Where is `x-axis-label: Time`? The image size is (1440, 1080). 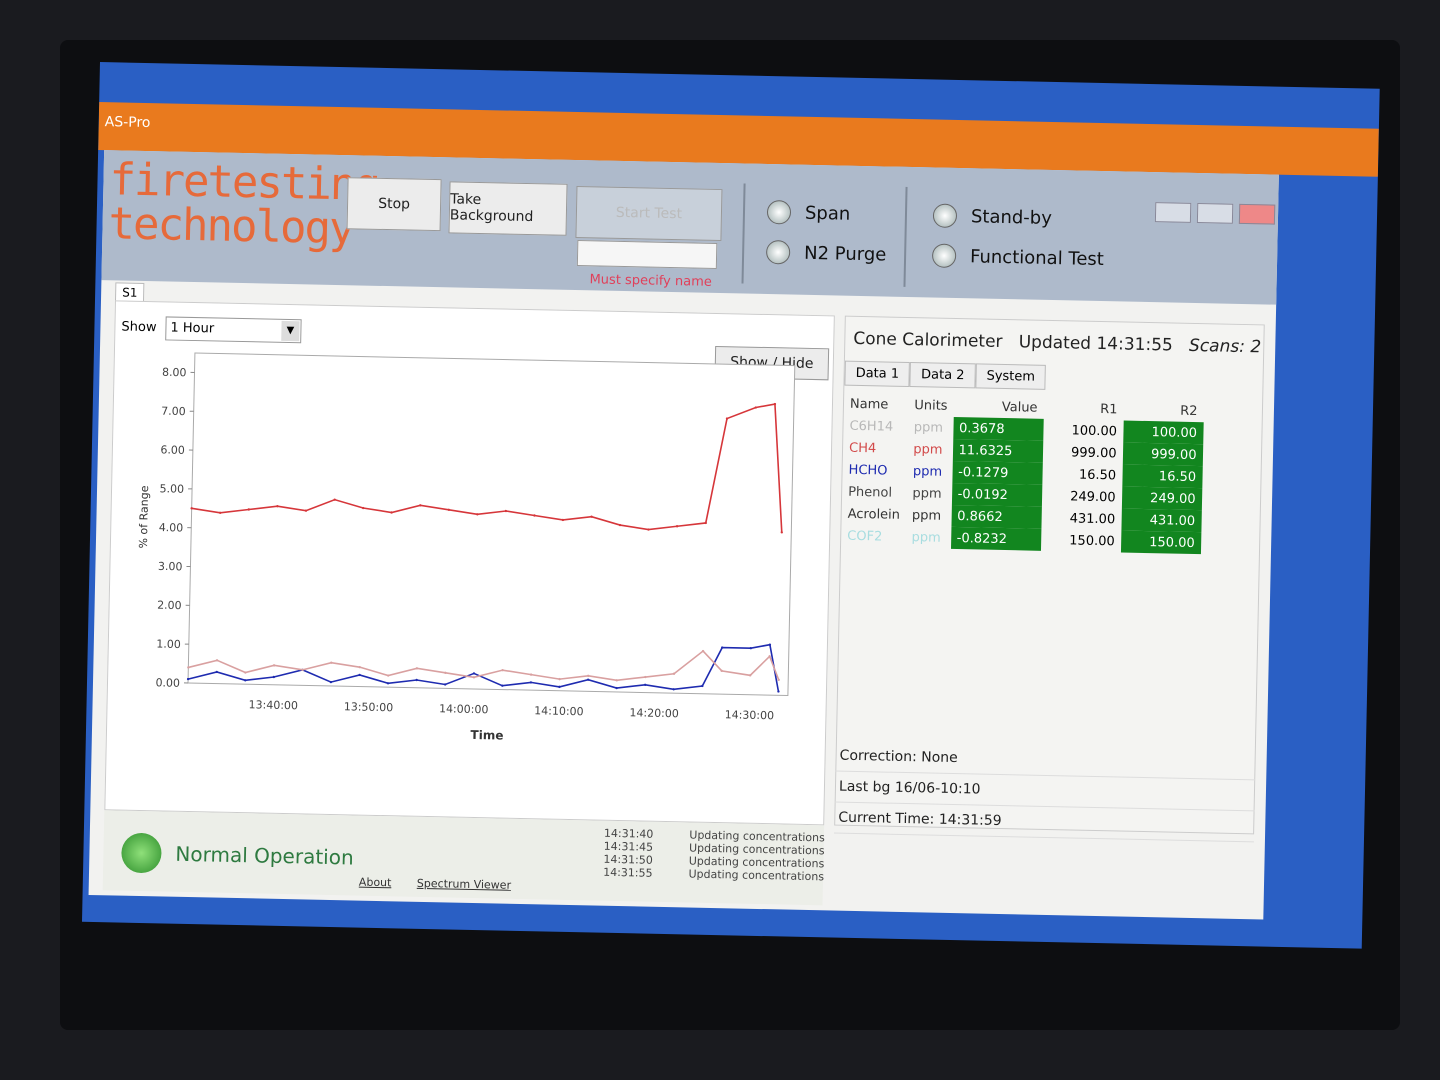 x-axis-label: Time is located at coordinates (486, 735).